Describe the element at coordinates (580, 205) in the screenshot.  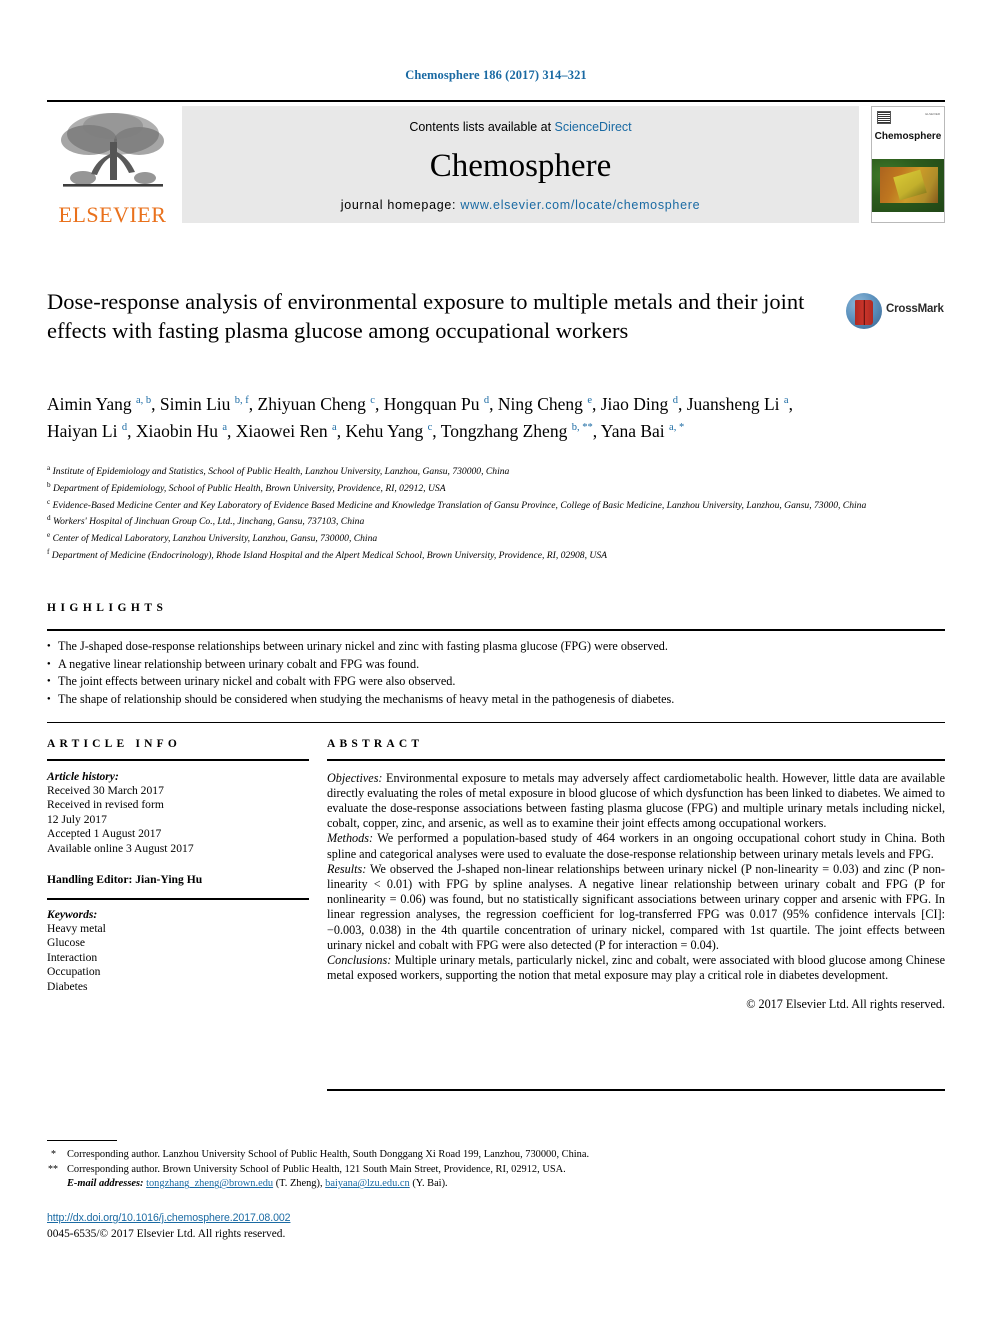
I see `journal-homepage-link: www.elsevier.com/locate/chemosphere` at that location.